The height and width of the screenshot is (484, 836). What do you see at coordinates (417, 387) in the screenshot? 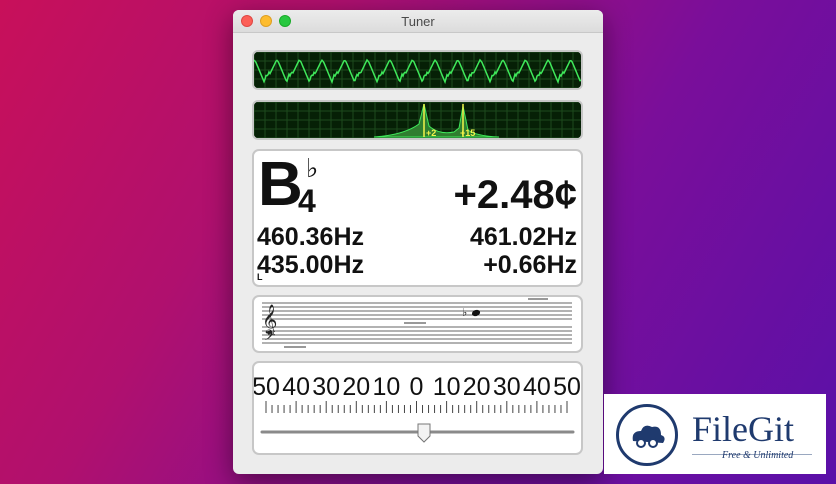
I see `scale-label: 0` at bounding box center [417, 387].